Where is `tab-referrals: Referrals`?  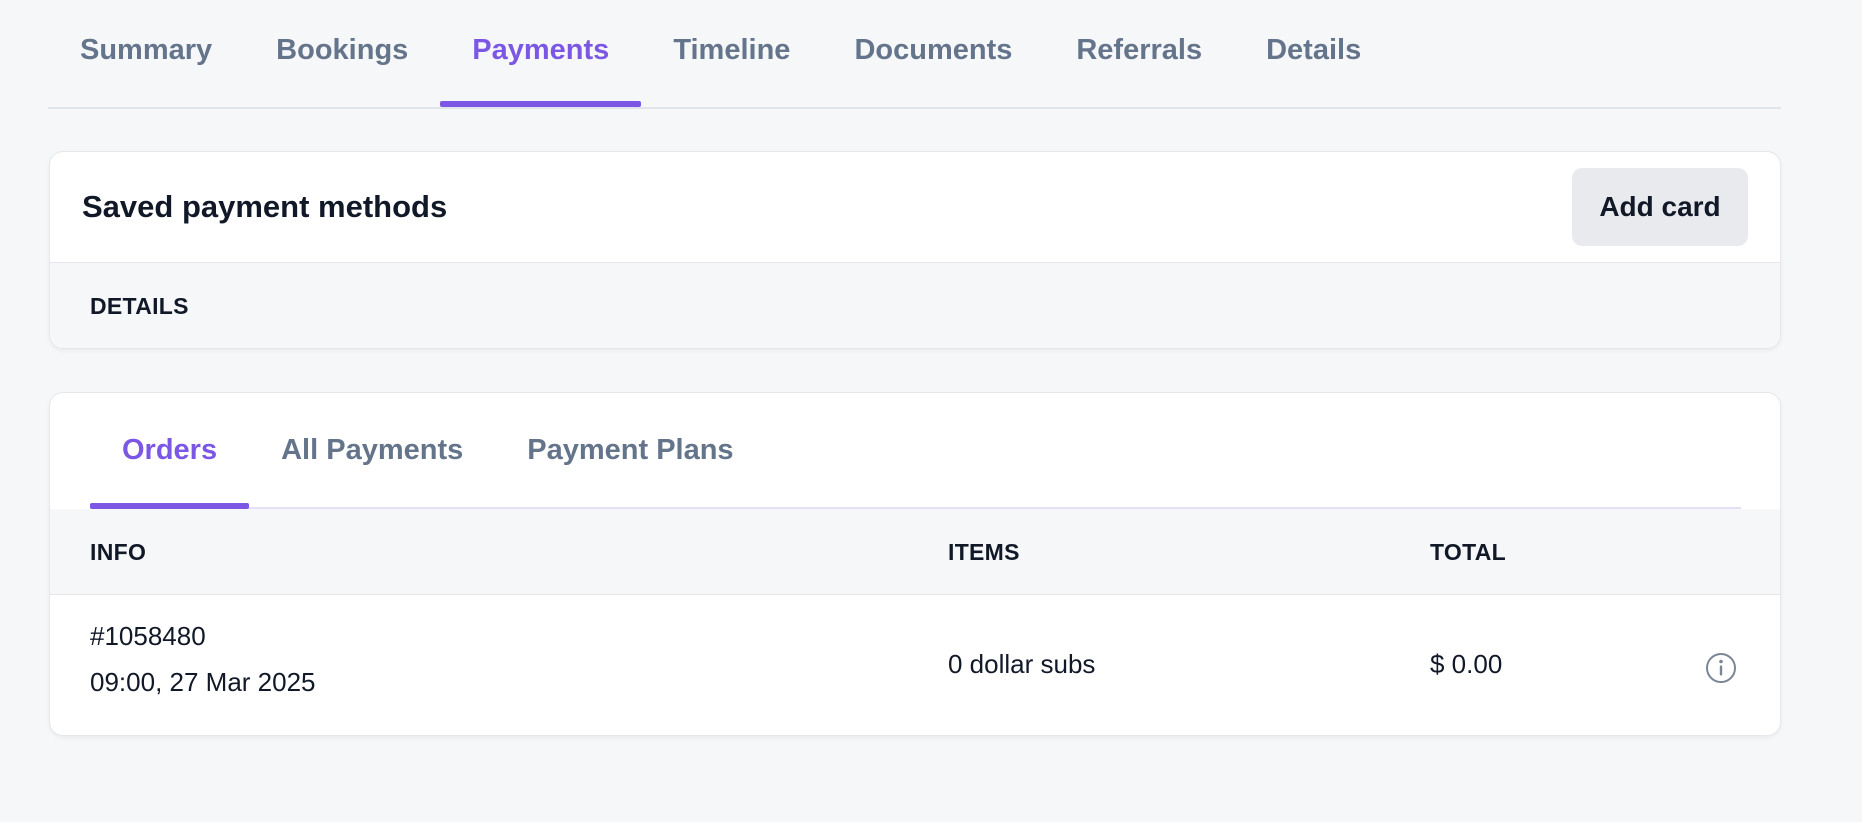
tab-referrals: Referrals is located at coordinates (1139, 50).